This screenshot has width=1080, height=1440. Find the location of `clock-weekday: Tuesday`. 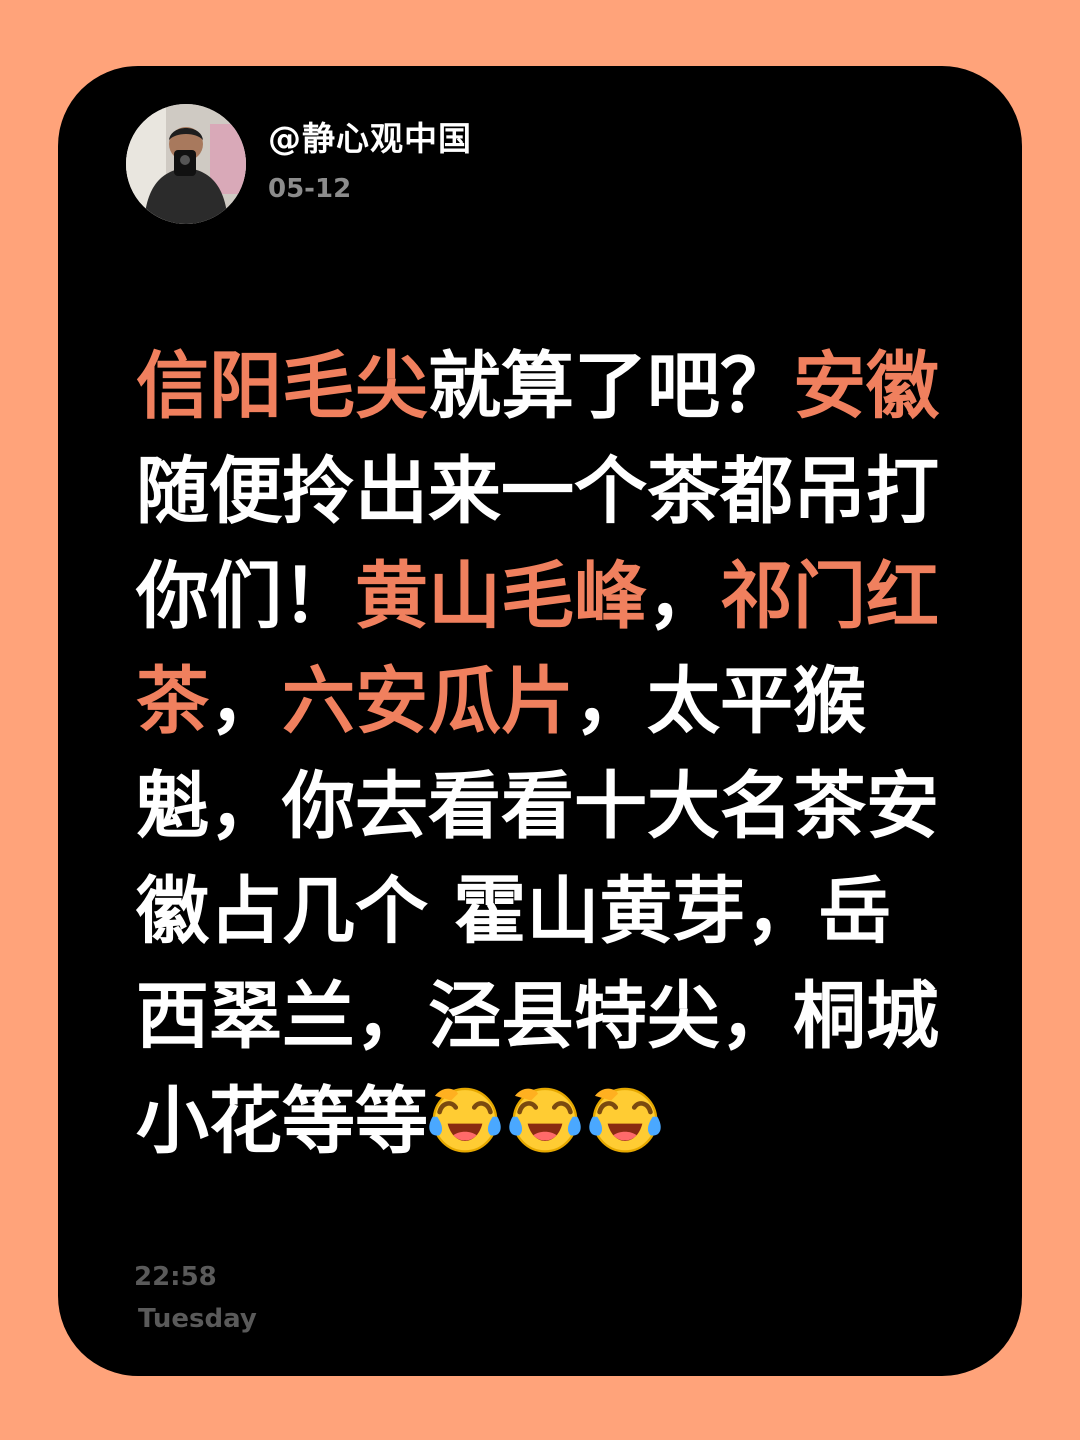

clock-weekday: Tuesday is located at coordinates (197, 1319).